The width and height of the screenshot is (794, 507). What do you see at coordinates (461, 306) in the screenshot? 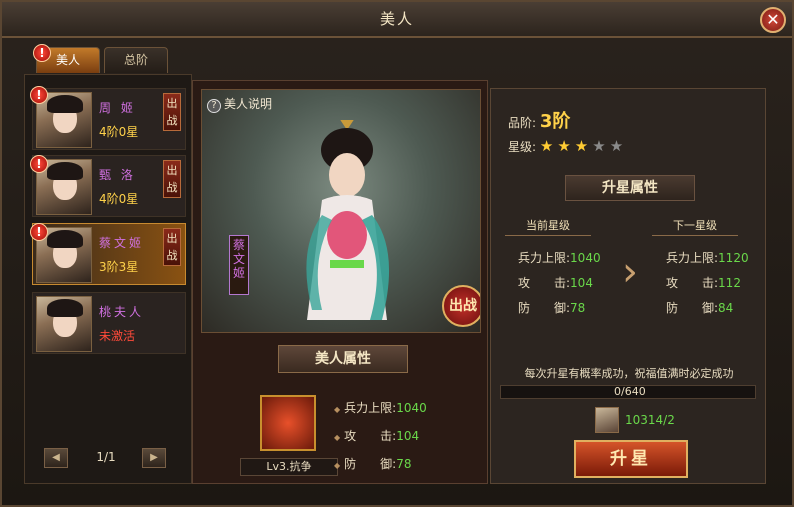
I see `deploy-button: 出战` at bounding box center [461, 306].